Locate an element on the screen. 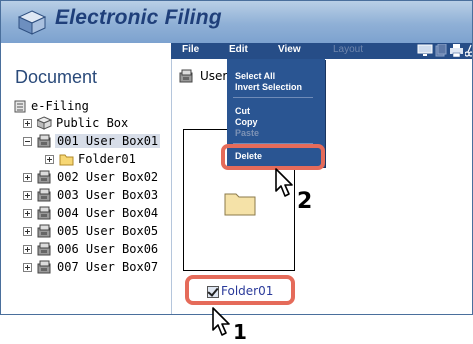 The width and height of the screenshot is (473, 344). tree-item-label: 005 User Box05 is located at coordinates (108, 231).